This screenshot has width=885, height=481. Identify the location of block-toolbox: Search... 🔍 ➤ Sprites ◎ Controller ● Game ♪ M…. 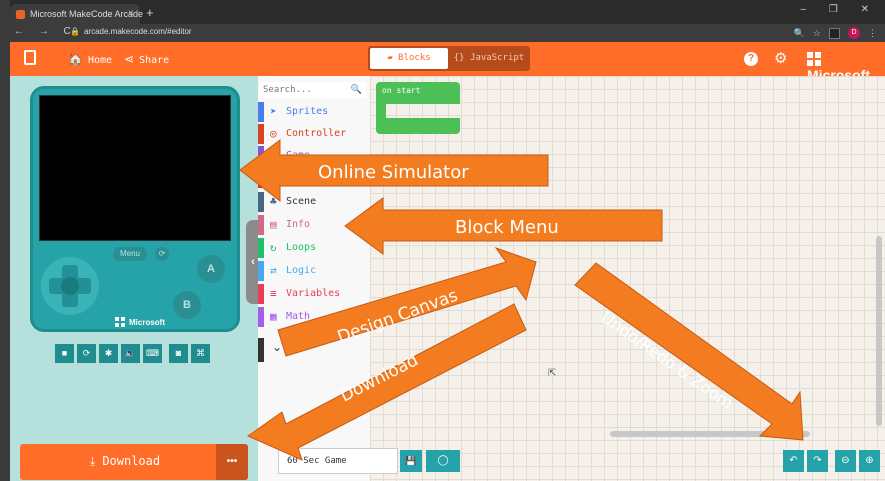
(314, 278).